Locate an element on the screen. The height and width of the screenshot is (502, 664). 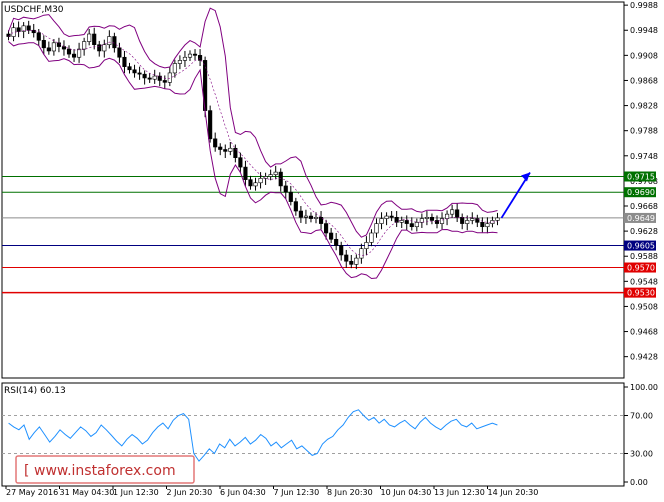
price-tick-label: 0.9428 is located at coordinates (644, 357).